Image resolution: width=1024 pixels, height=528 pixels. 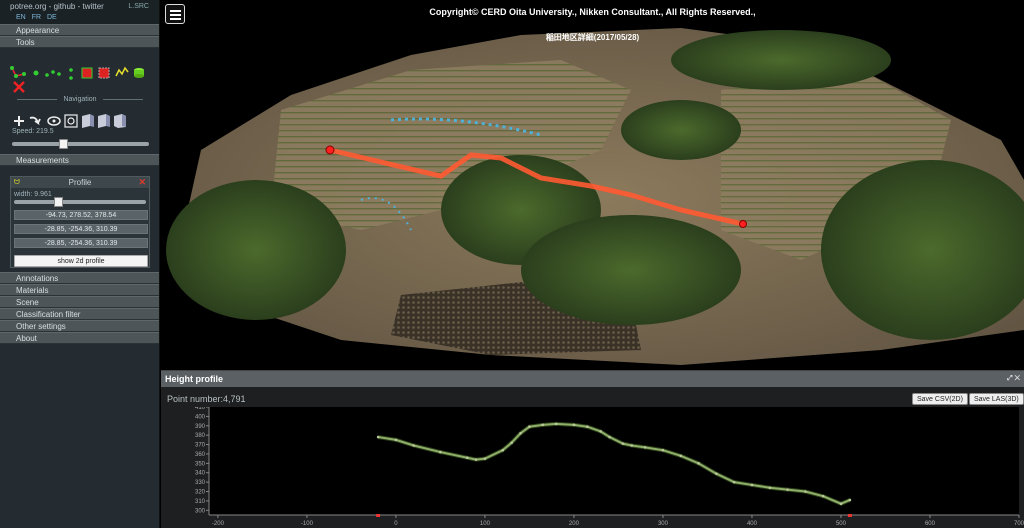 What do you see at coordinates (58, 202) in the screenshot?
I see `profile-width-slider-handle` at bounding box center [58, 202].